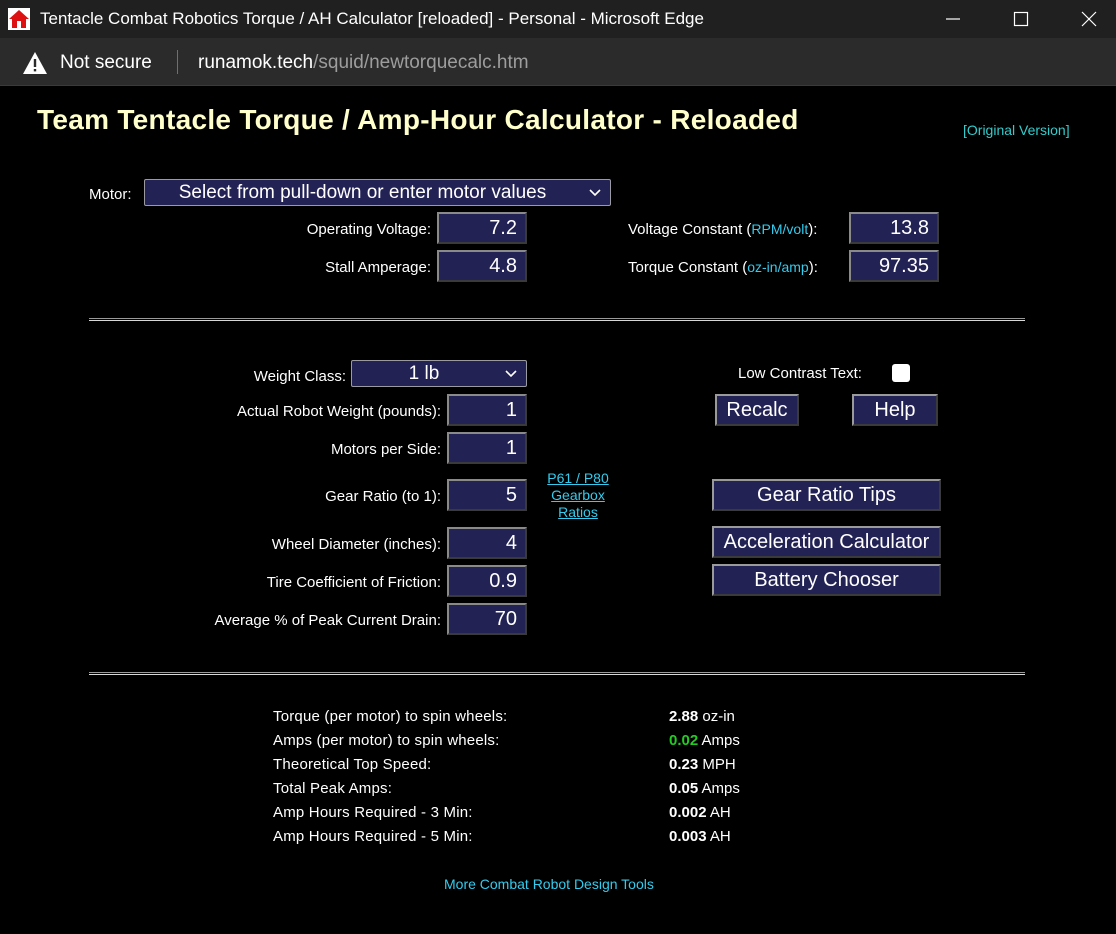 The width and height of the screenshot is (1116, 934). Describe the element at coordinates (353, 582) in the screenshot. I see `tire-cof-label: Tire Coefficient of Friction:` at that location.